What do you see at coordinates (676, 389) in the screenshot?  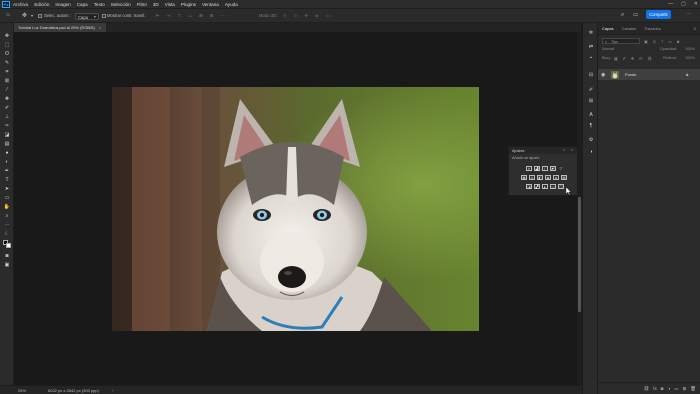 I see `new-group-icon: ▭` at bounding box center [676, 389].